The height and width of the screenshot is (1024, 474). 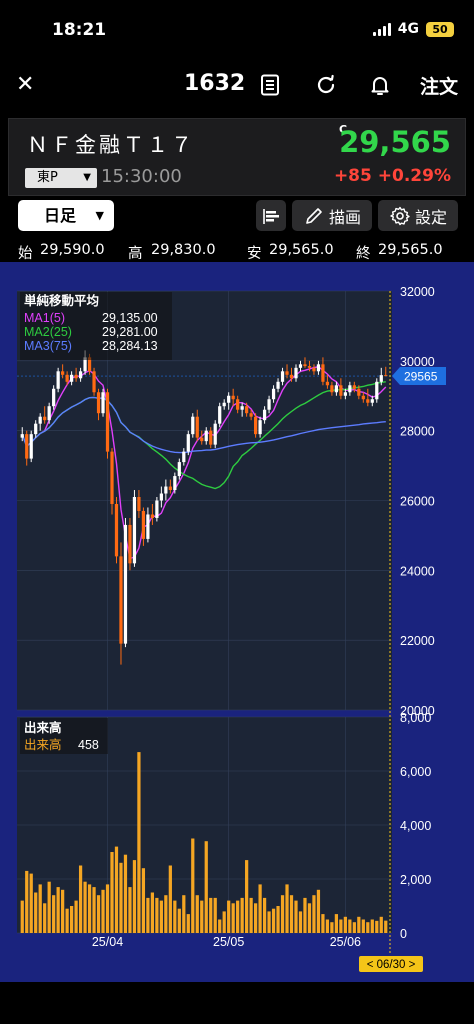 I want to click on close-value: 29,565.0, so click(x=410, y=250).